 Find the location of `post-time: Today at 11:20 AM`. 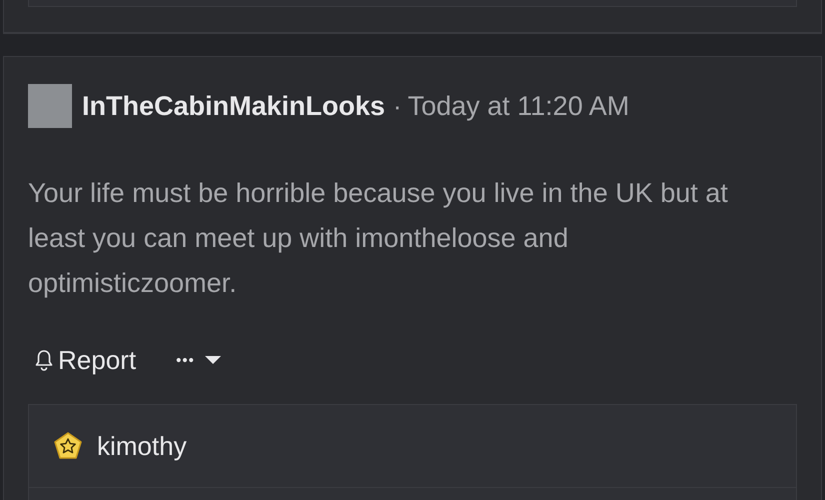

post-time: Today at 11:20 AM is located at coordinates (519, 106).